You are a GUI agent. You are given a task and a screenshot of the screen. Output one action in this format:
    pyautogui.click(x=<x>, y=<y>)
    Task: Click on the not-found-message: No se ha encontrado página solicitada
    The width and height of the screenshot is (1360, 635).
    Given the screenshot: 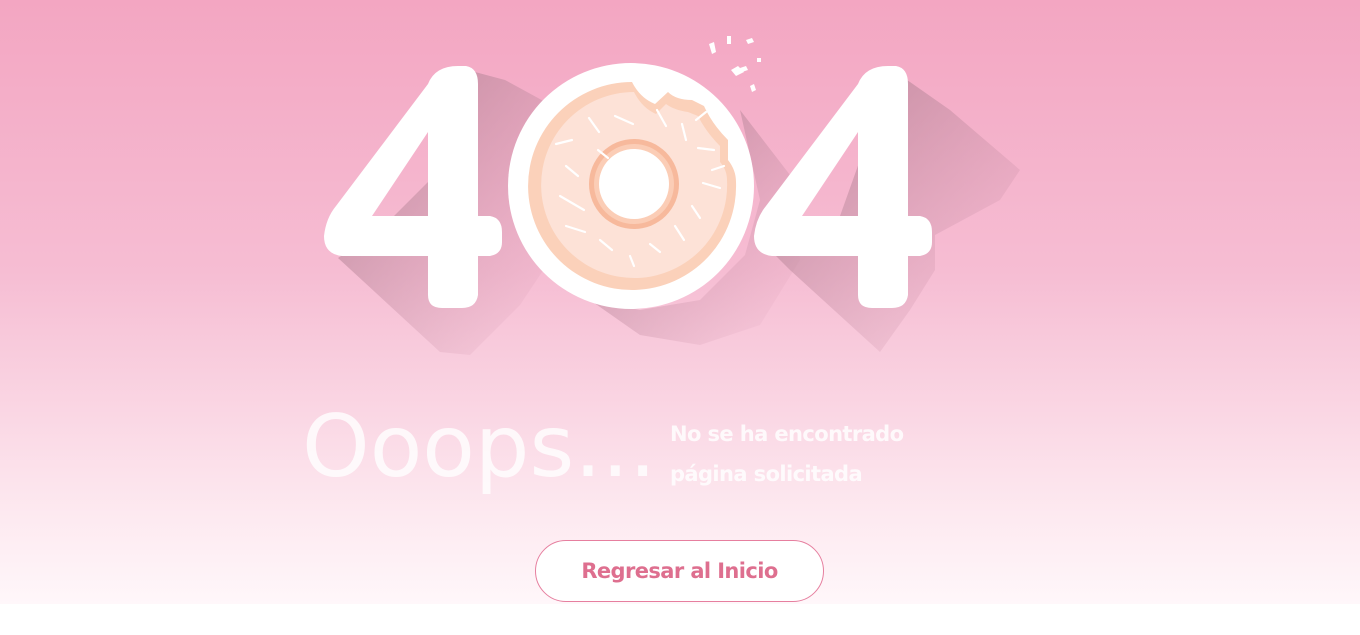 What is the action you would take?
    pyautogui.click(x=787, y=454)
    